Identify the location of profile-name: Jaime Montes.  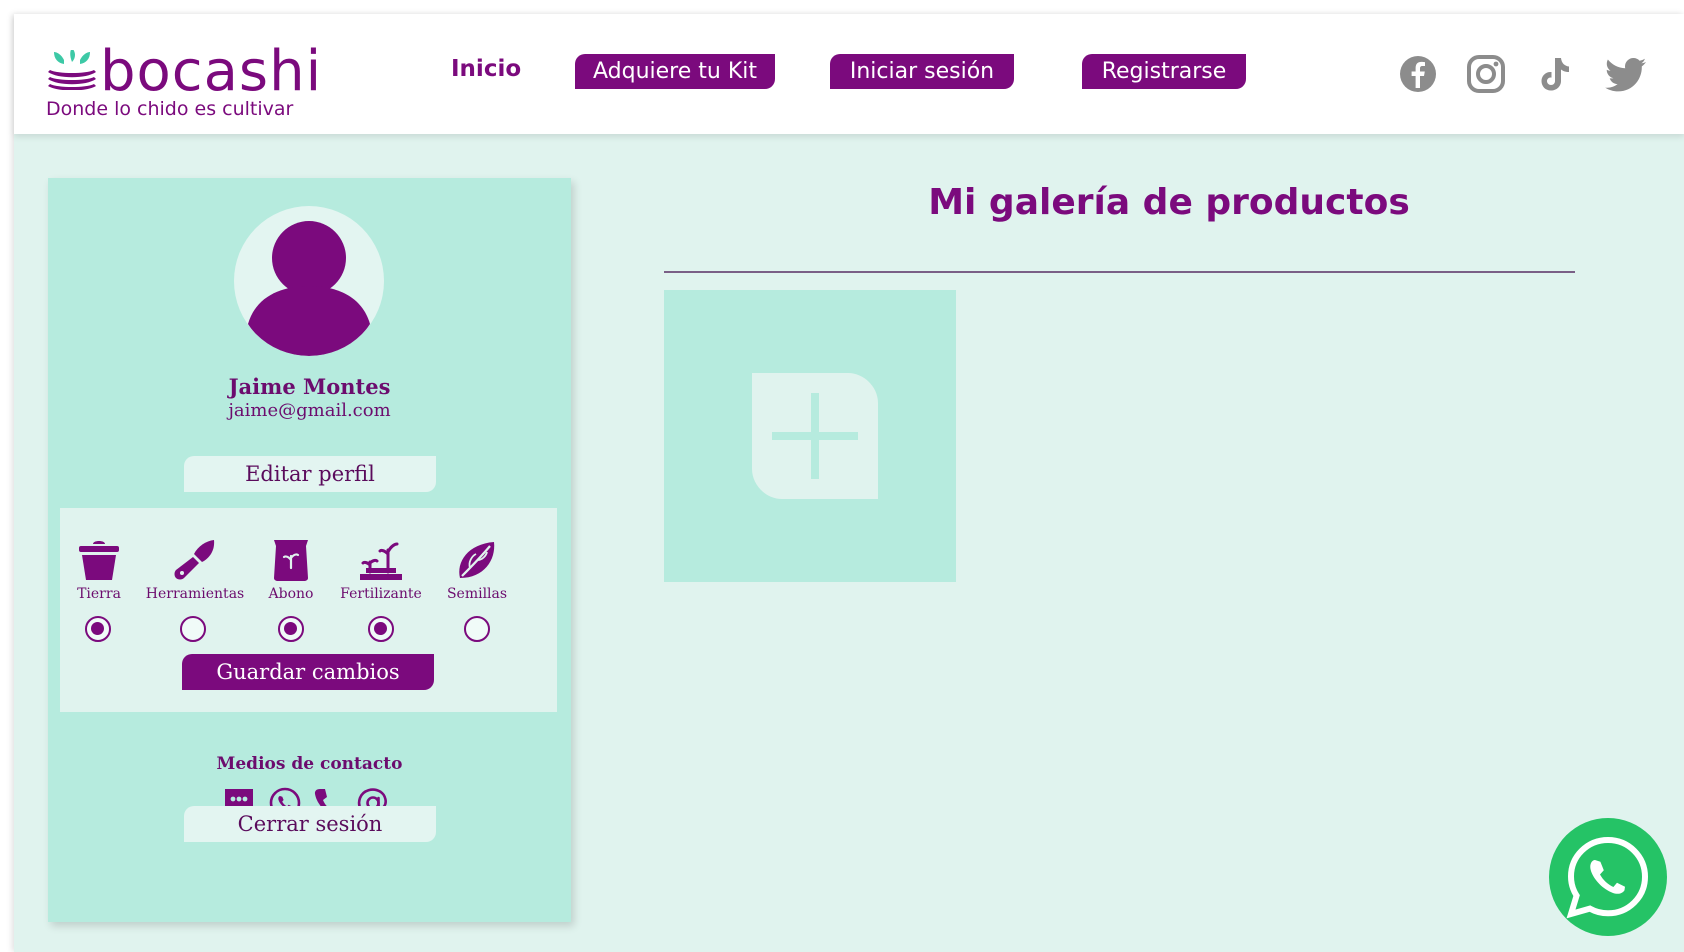
(309, 386).